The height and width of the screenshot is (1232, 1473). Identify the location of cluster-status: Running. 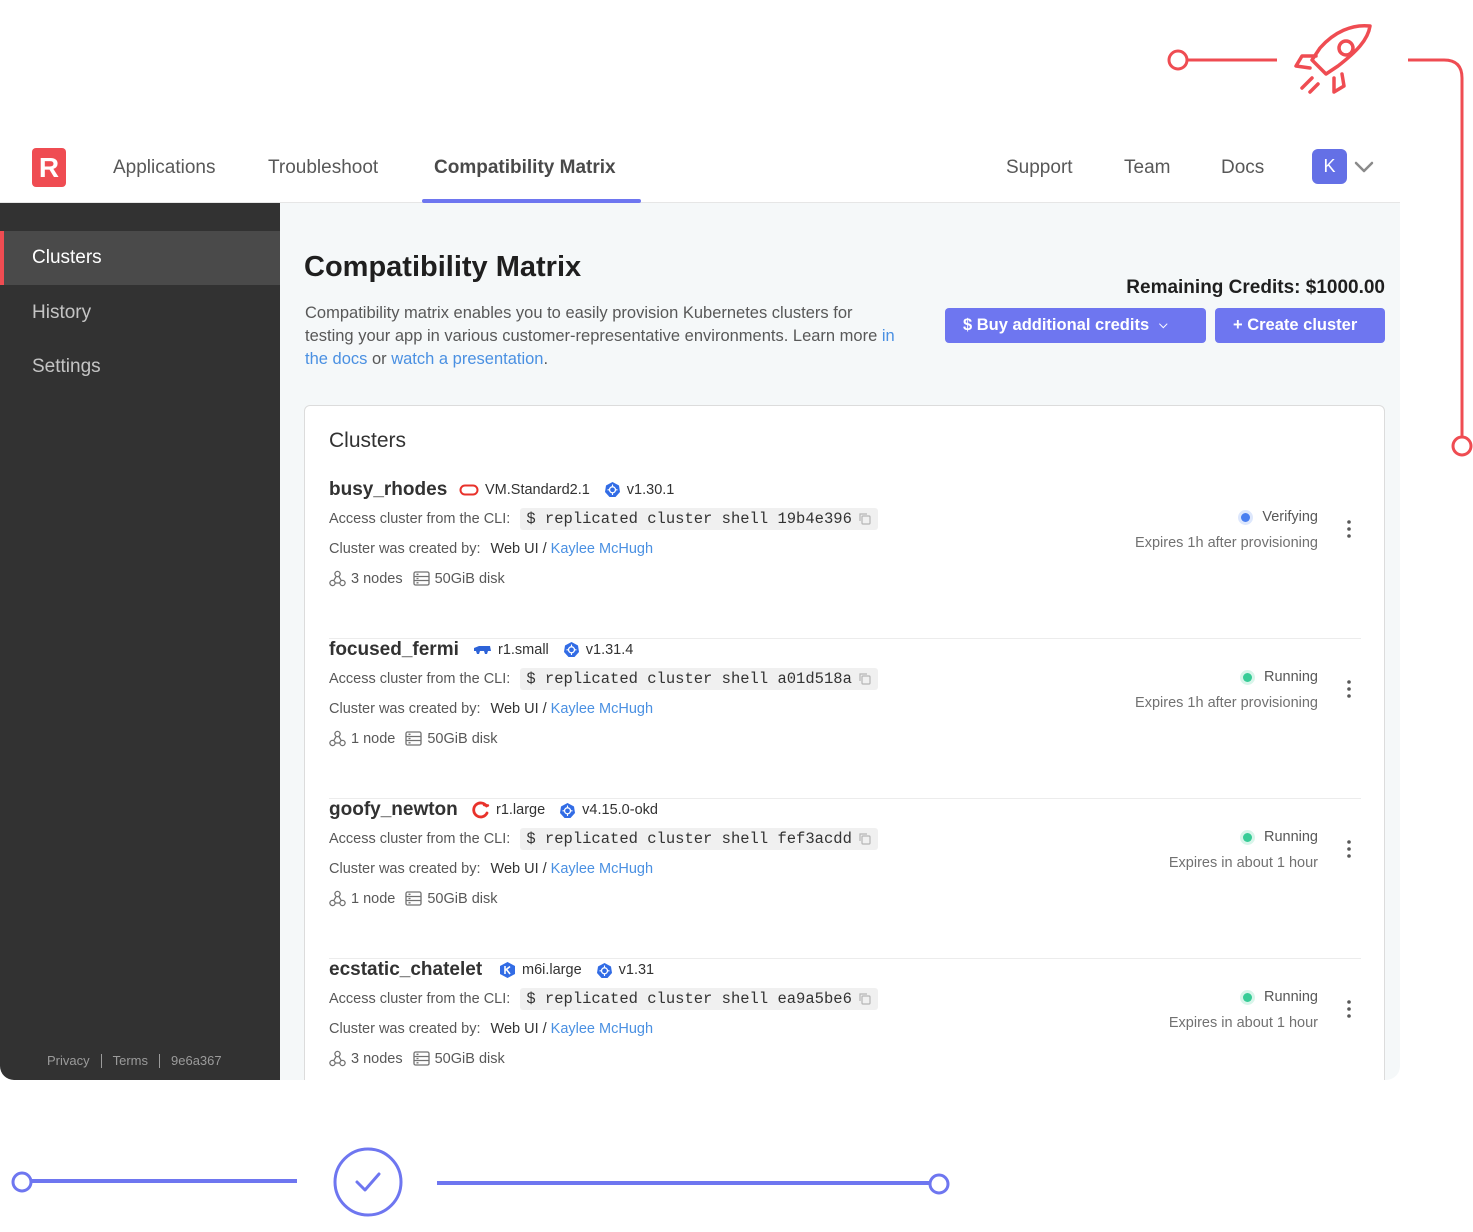
(1280, 677).